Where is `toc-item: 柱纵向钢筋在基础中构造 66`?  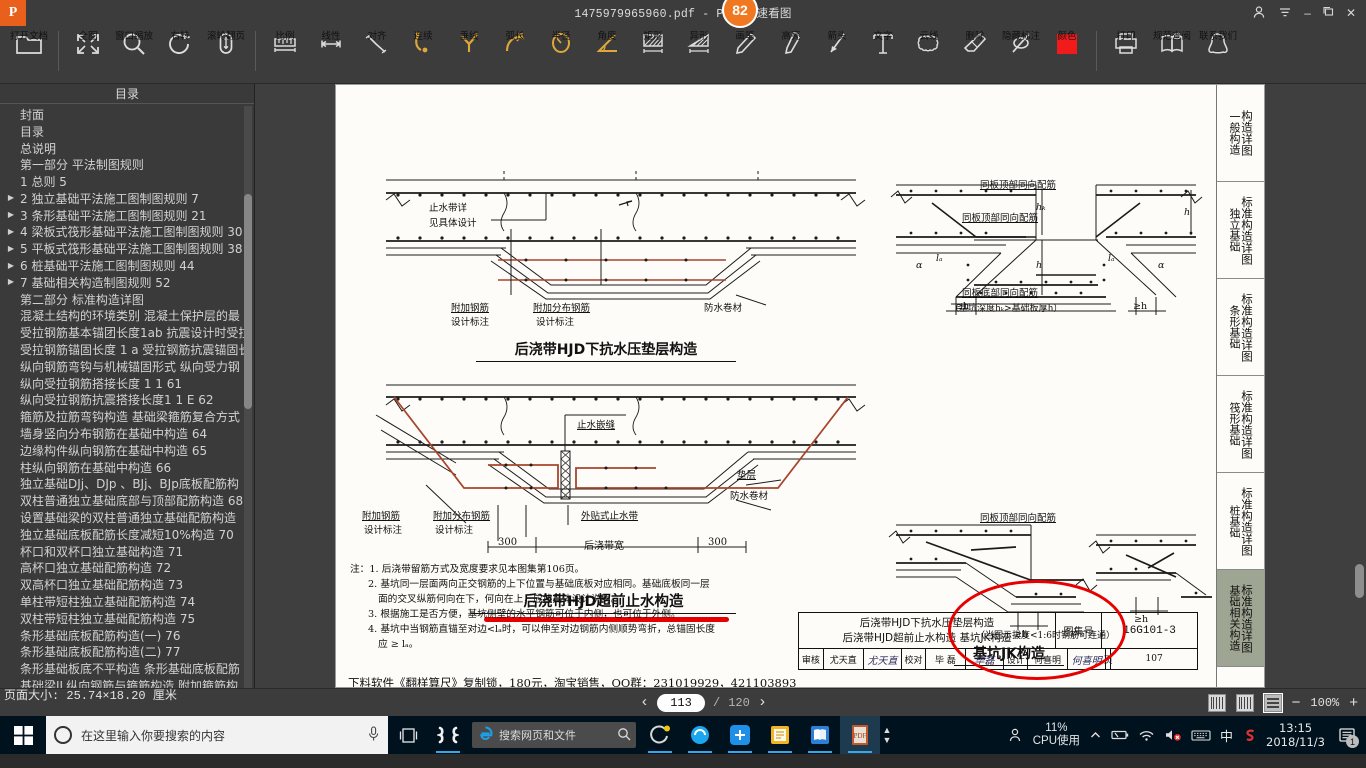 toc-item: 柱纵向钢筋在基础中构造 66 is located at coordinates (127, 467).